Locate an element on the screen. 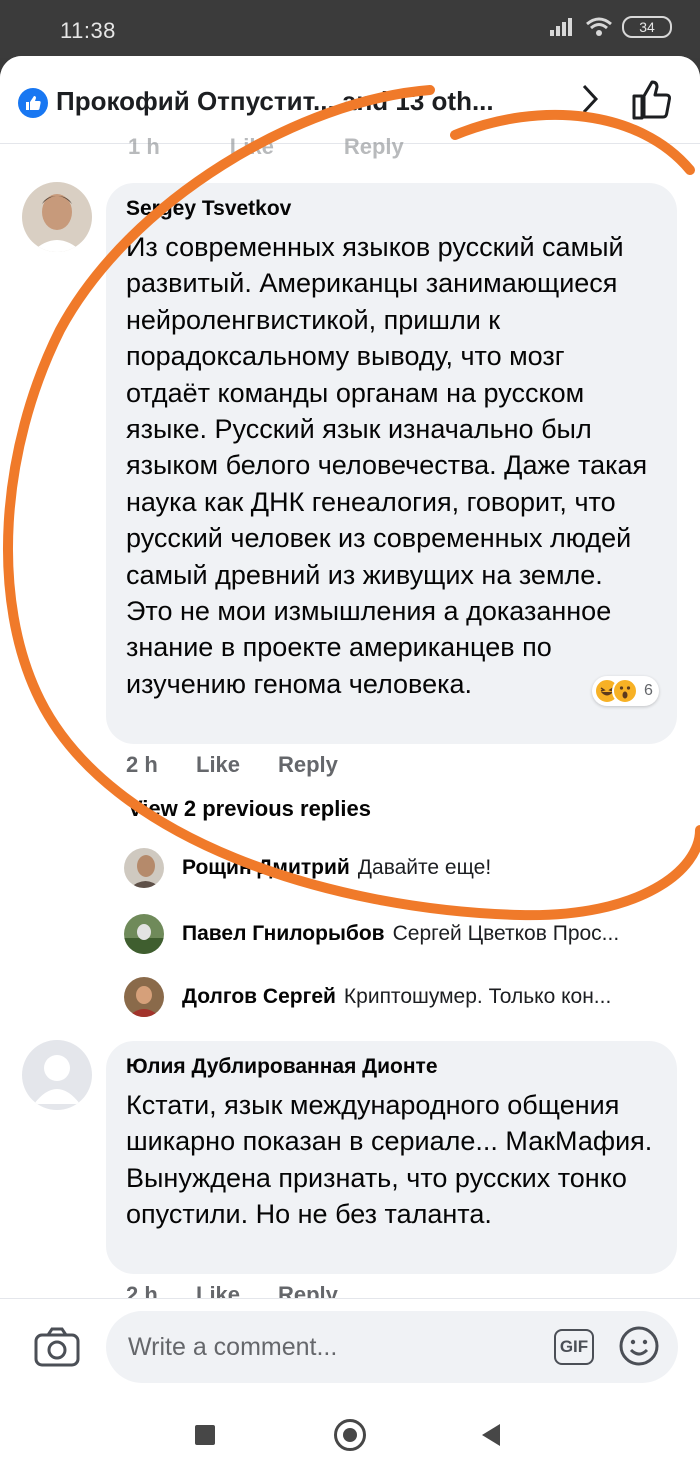 Image resolution: width=700 pixels, height=1477 pixels. back-icon is located at coordinates (491, 1435).